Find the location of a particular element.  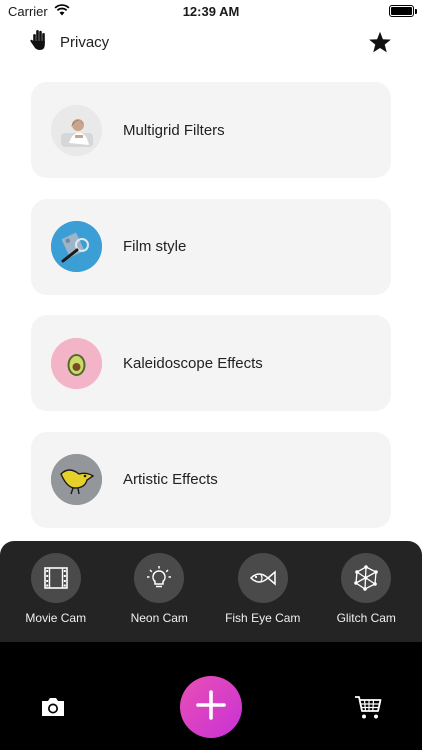

hand-icon is located at coordinates (39, 42).